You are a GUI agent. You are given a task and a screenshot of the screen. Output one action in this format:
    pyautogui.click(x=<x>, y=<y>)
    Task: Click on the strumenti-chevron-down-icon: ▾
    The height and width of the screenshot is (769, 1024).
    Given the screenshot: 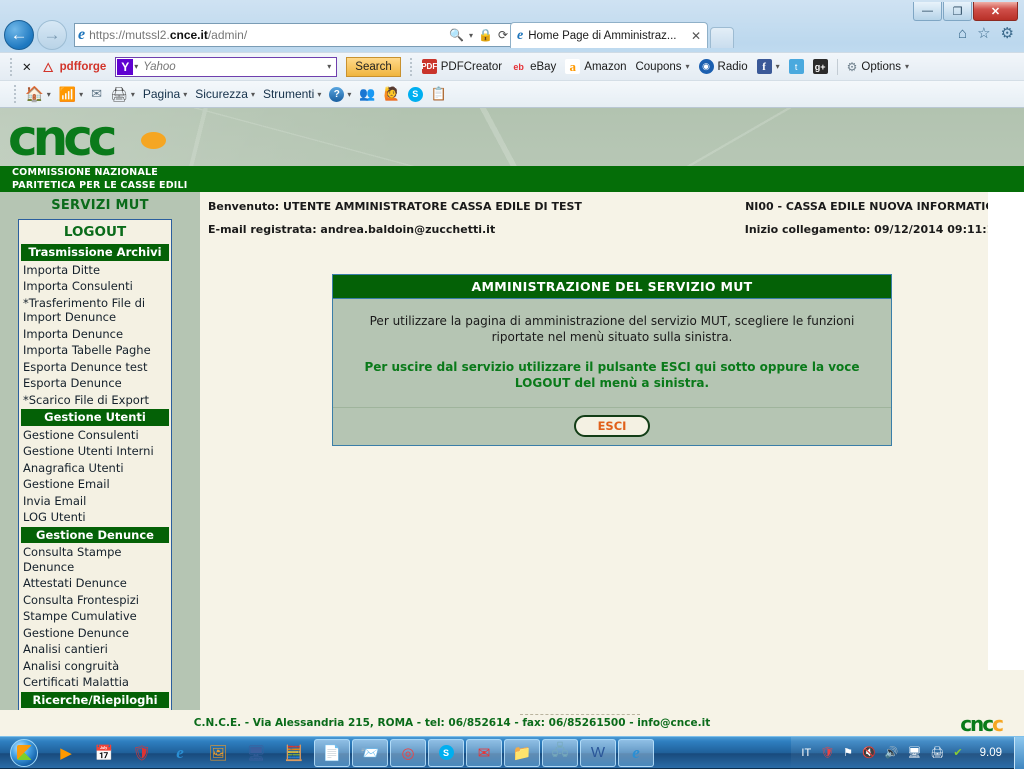 What is the action you would take?
    pyautogui.click(x=319, y=94)
    